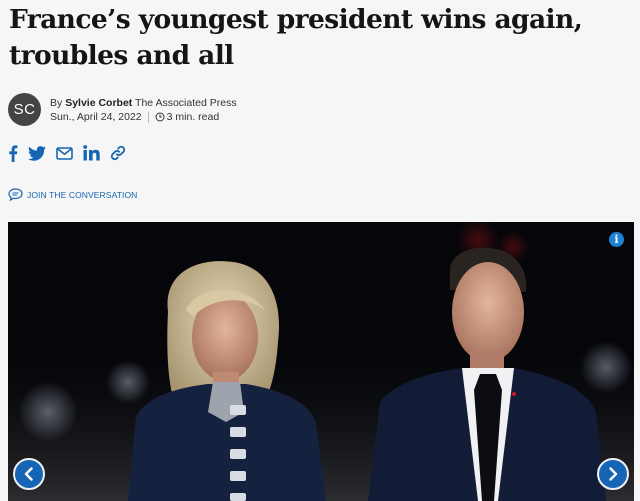 This screenshot has width=640, height=501. I want to click on link-icon, so click(118, 153).